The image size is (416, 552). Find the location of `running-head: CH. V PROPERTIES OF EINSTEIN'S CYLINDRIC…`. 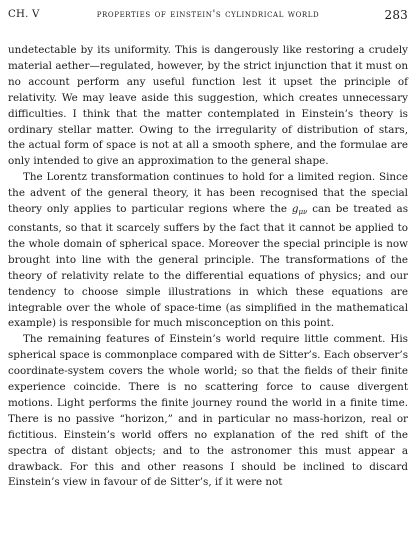

running-head: CH. V PROPERTIES OF EINSTEIN'S CYLINDRIC… is located at coordinates (208, 15).